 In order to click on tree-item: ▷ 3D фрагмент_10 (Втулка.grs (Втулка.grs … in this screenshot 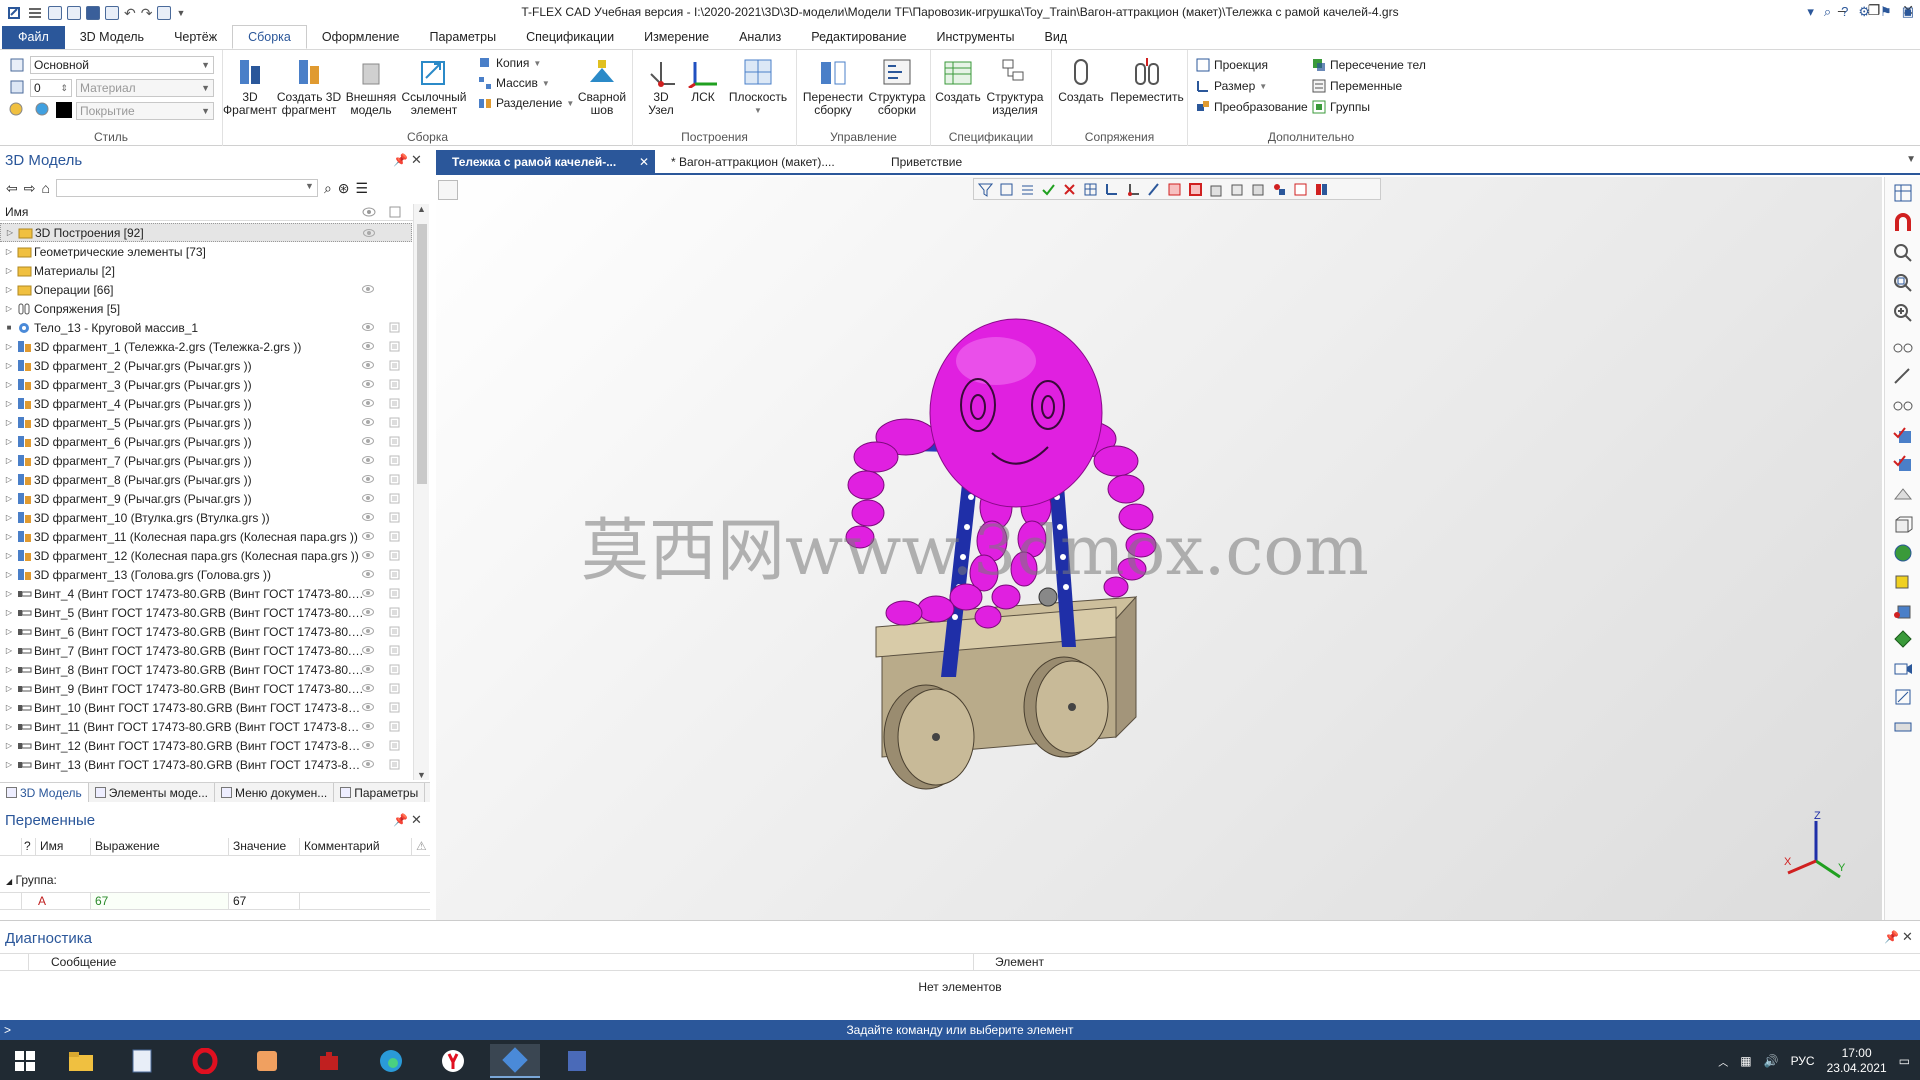, I will do `click(206, 517)`.